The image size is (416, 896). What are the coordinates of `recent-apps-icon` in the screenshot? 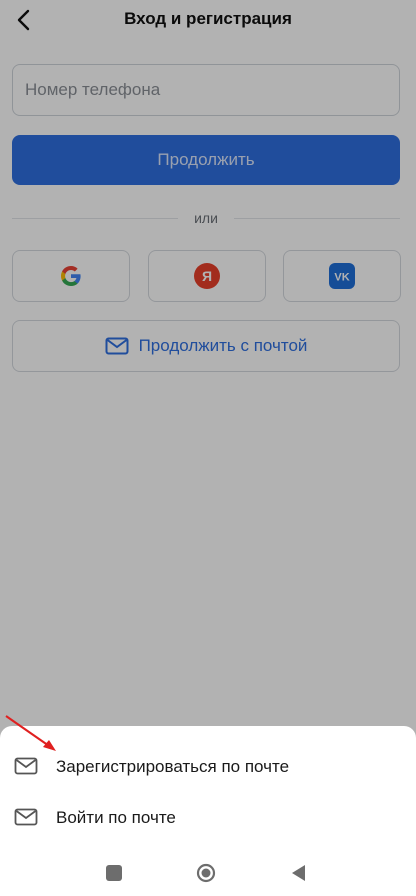 It's located at (114, 873).